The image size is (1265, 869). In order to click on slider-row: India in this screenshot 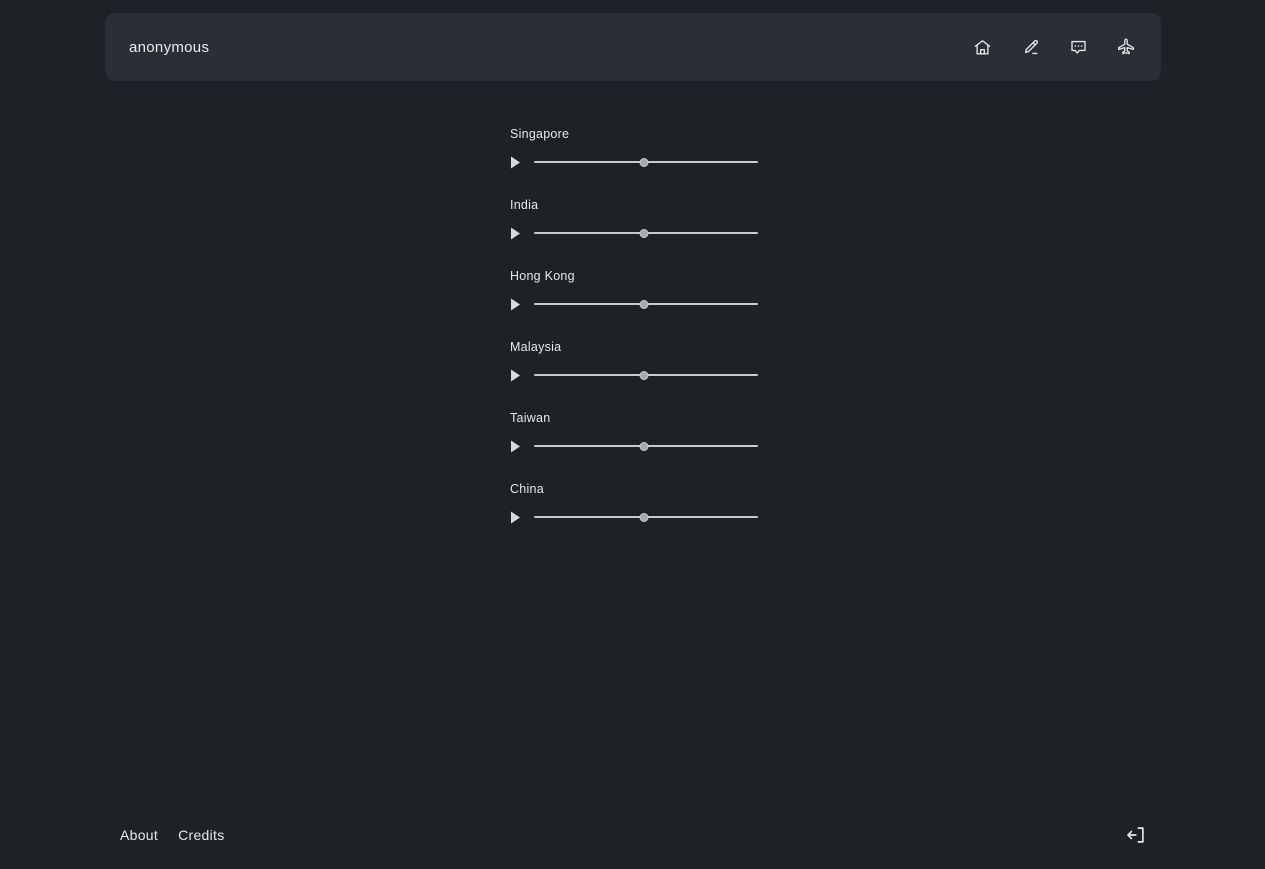, I will do `click(640, 221)`.